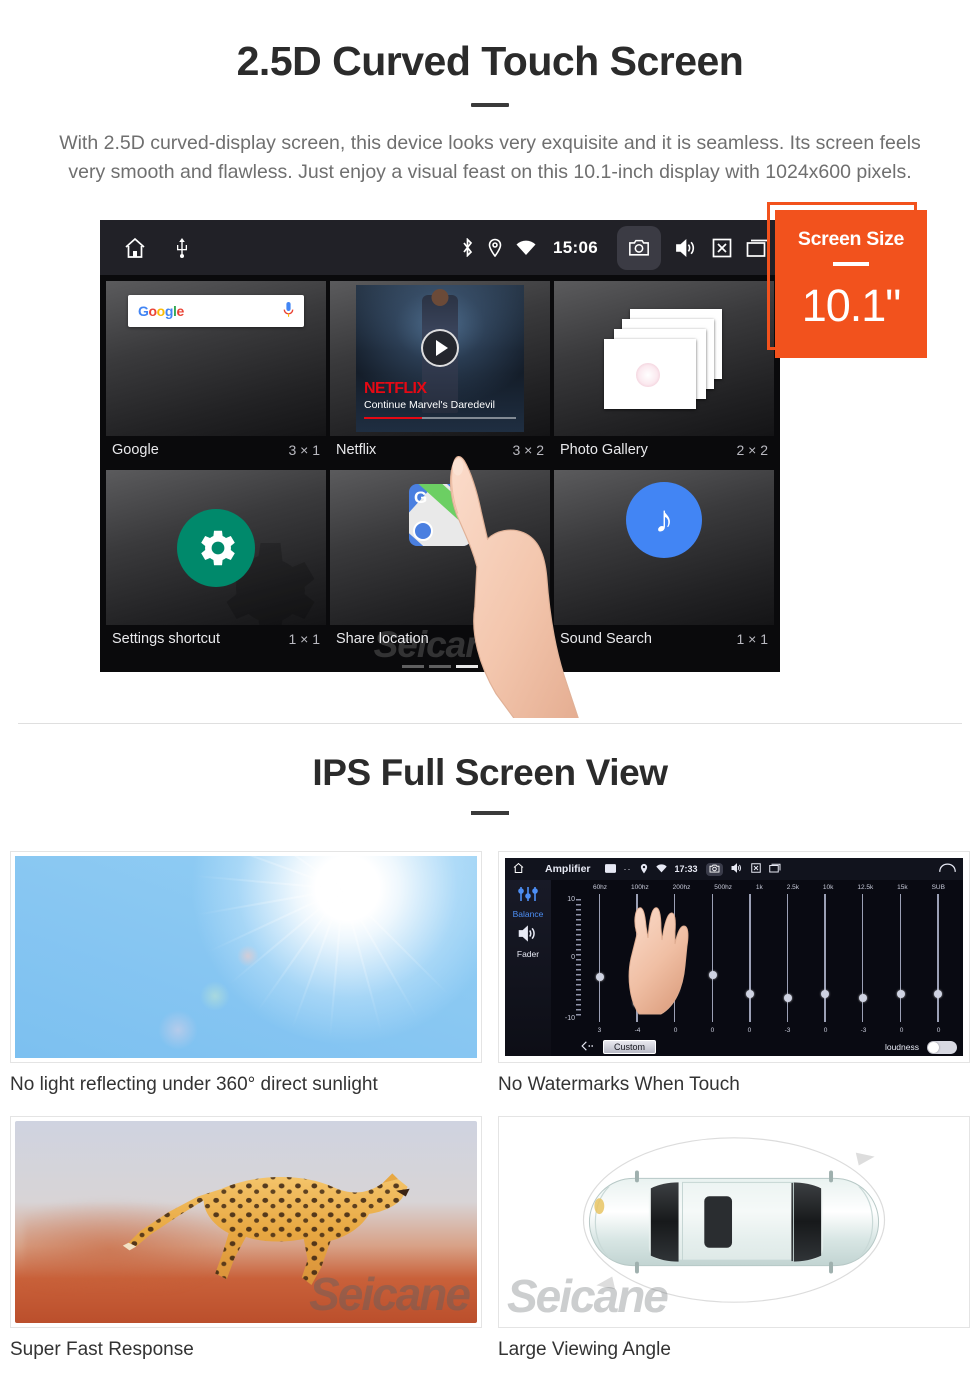  I want to click on band-label: 1k, so click(759, 887).